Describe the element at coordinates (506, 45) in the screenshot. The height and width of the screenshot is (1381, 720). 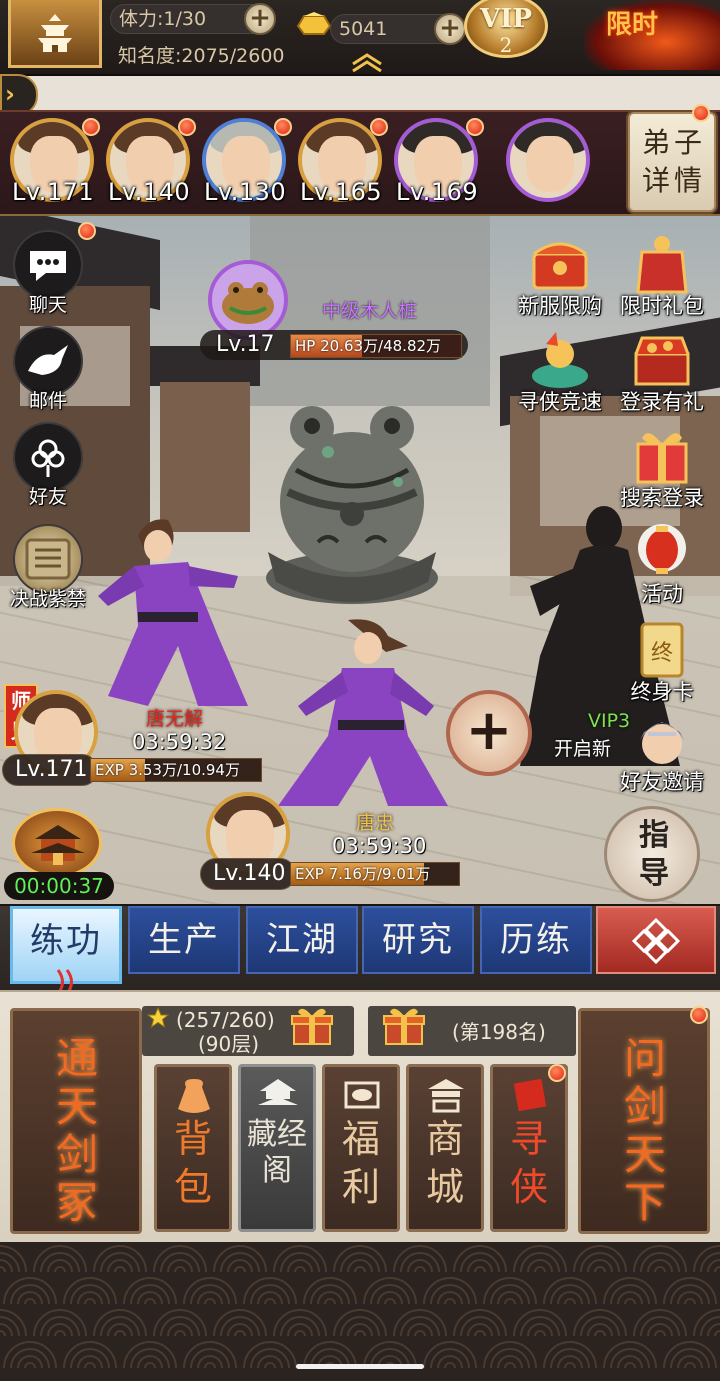
I see `vip-level: 2` at that location.